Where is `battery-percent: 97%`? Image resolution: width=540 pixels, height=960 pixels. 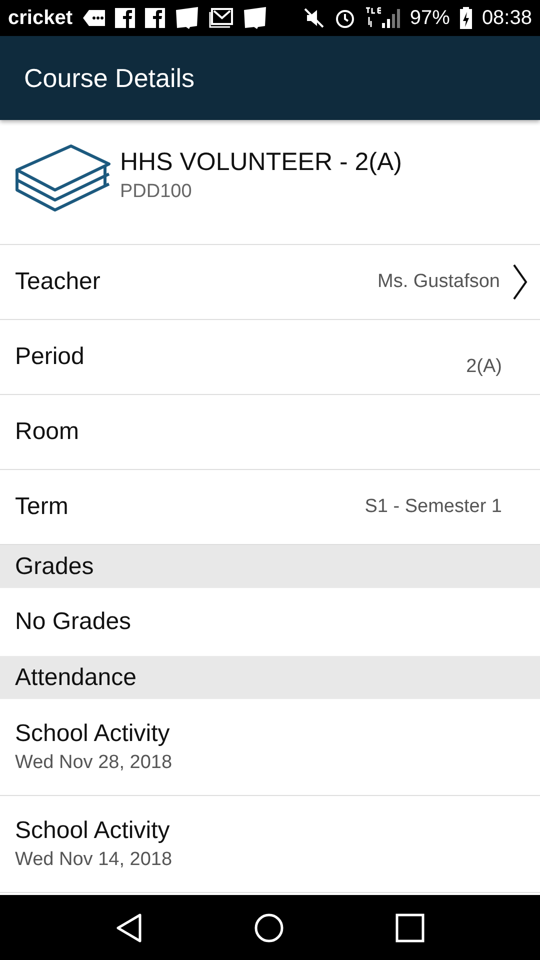 battery-percent: 97% is located at coordinates (430, 18).